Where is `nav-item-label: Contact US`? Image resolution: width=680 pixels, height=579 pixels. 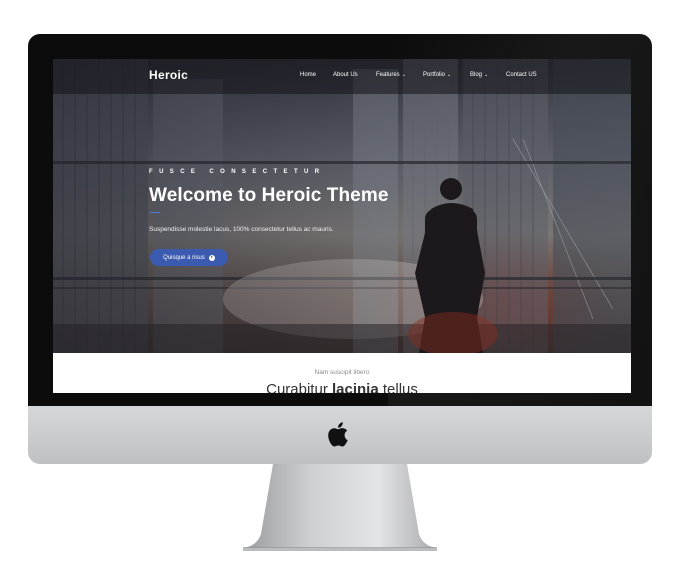
nav-item-label: Contact US is located at coordinates (521, 75).